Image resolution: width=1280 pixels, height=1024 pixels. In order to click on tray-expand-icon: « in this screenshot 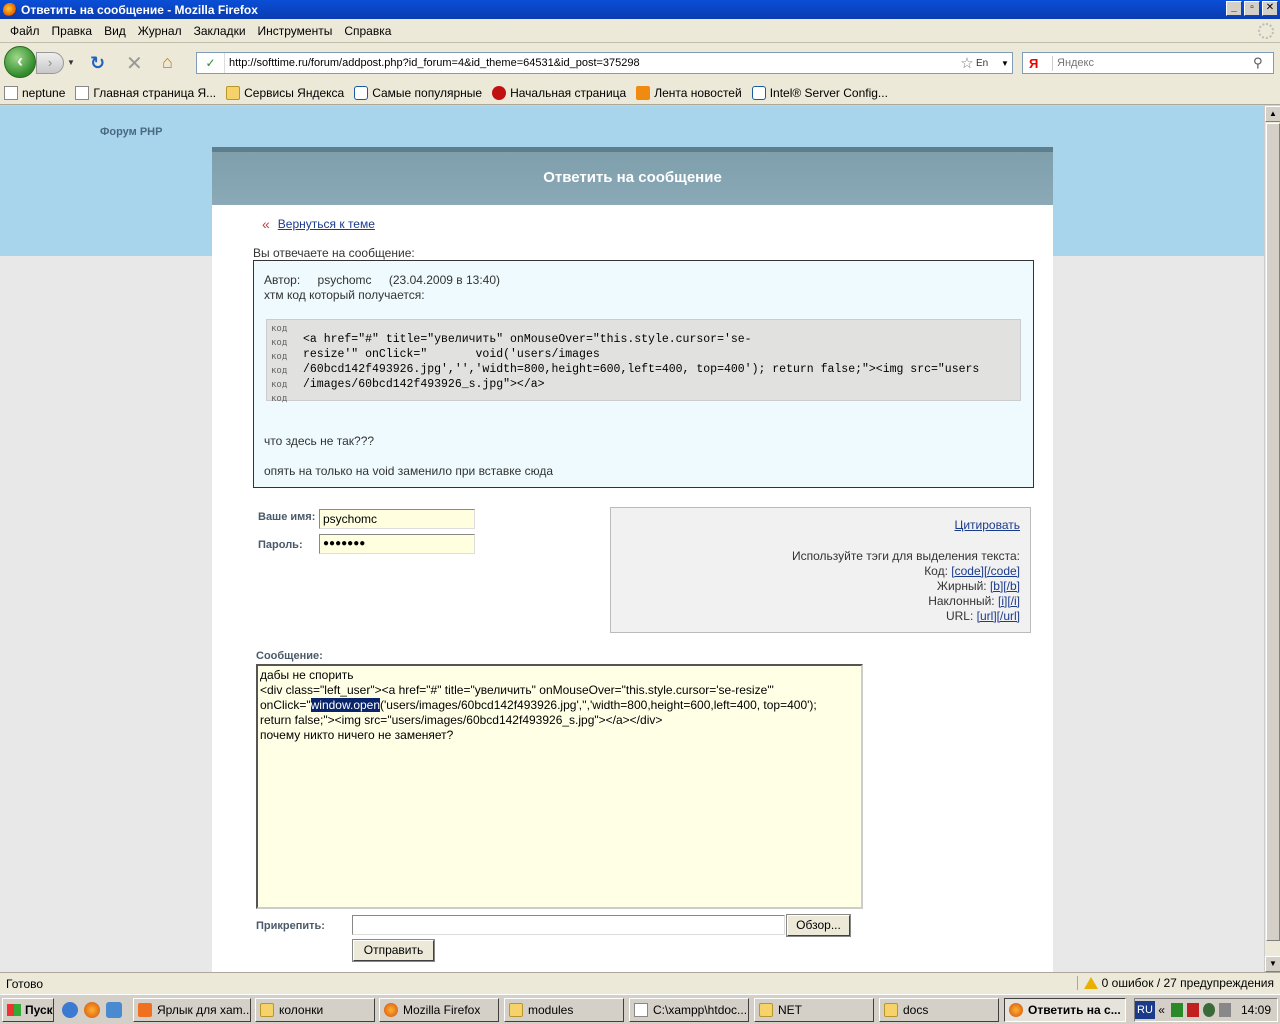, I will do `click(1161, 1010)`.